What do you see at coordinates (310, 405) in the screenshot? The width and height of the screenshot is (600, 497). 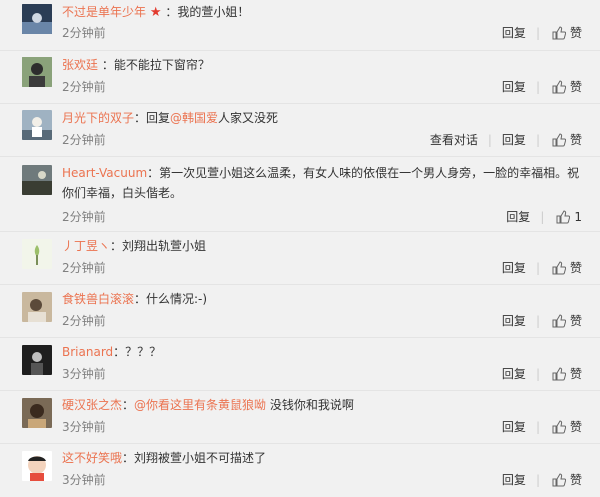 I see `comment-text: 没钱你和我说啊` at bounding box center [310, 405].